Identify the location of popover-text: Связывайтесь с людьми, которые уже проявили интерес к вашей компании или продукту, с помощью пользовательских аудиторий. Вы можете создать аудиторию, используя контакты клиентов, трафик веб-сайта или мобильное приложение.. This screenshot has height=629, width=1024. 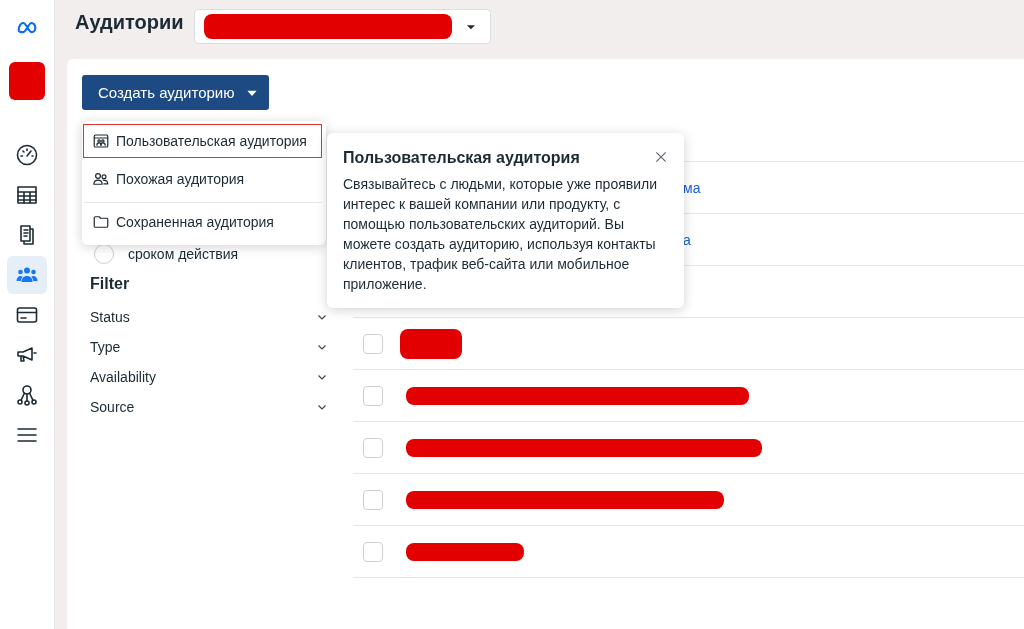
(500, 234).